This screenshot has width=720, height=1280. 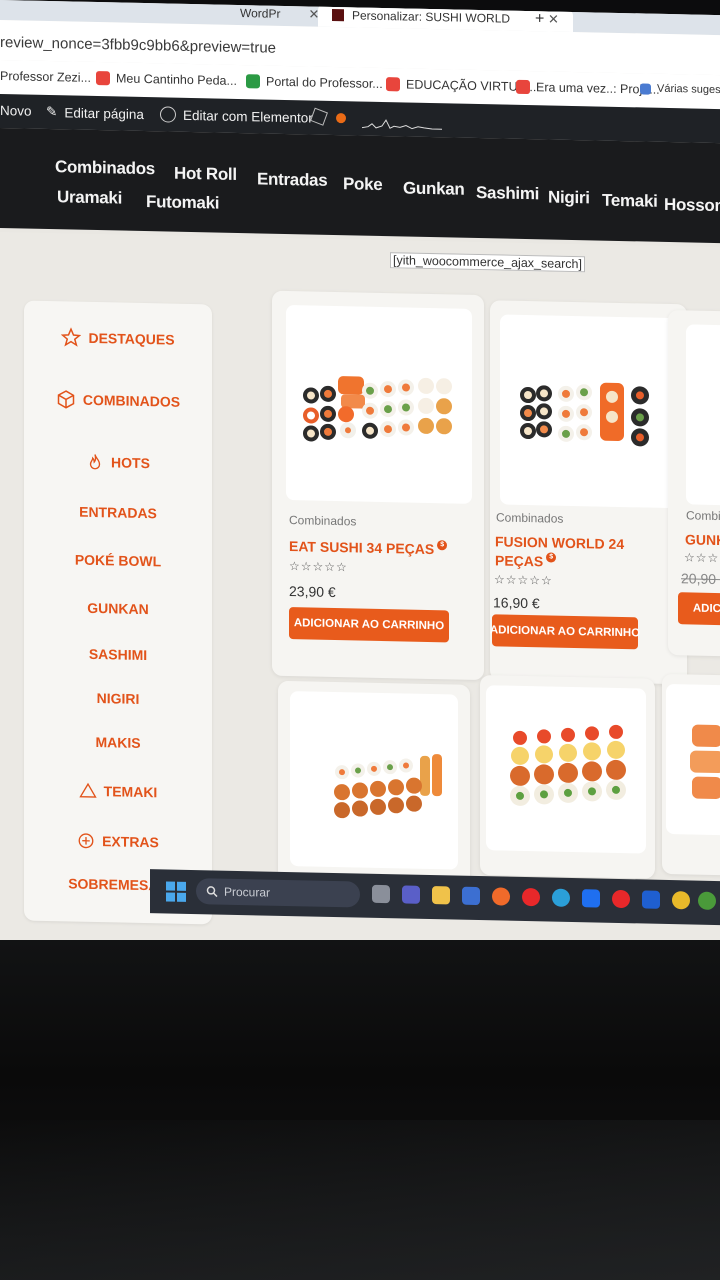 I want to click on category-label: GUNKAN, so click(x=118, y=608).